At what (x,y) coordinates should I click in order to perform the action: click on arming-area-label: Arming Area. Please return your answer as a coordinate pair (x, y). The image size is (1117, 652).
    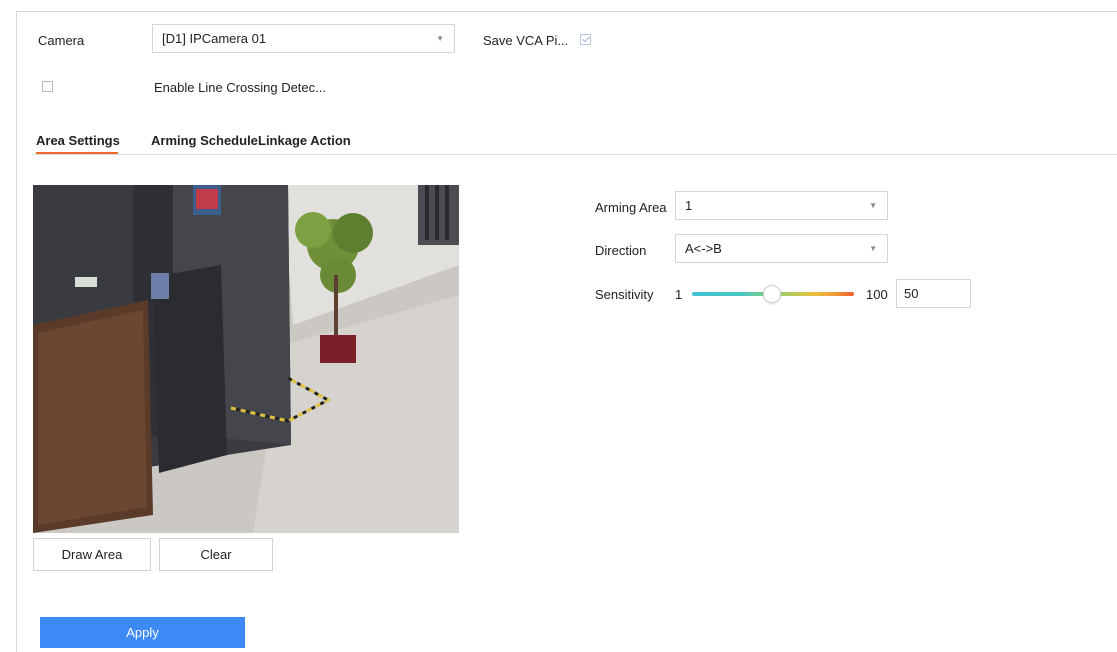
    Looking at the image, I should click on (631, 207).